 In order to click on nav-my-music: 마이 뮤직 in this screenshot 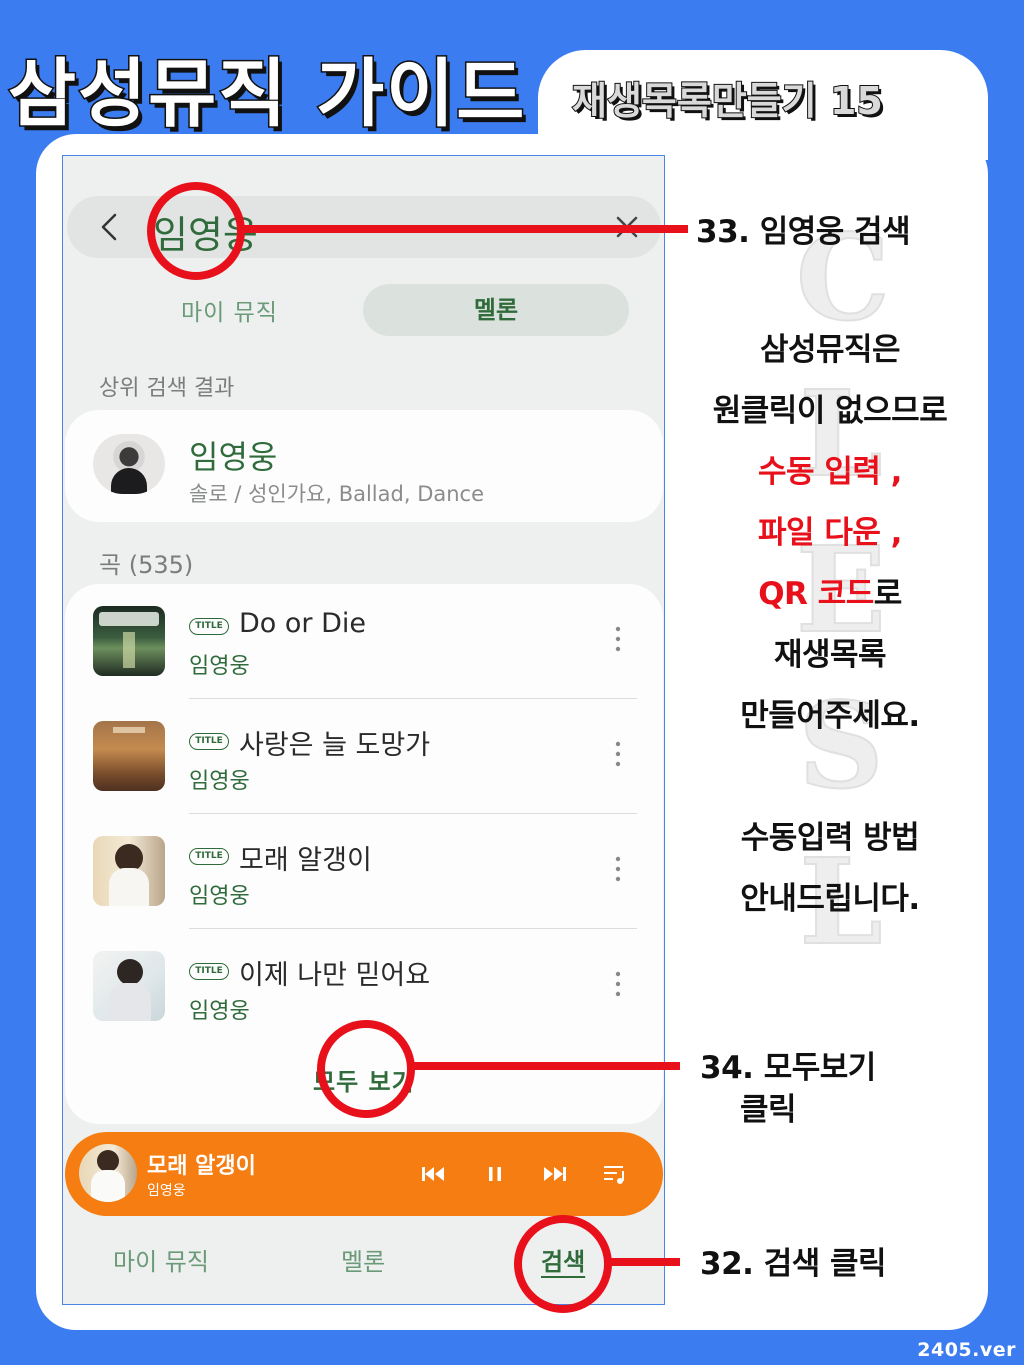, I will do `click(161, 1259)`.